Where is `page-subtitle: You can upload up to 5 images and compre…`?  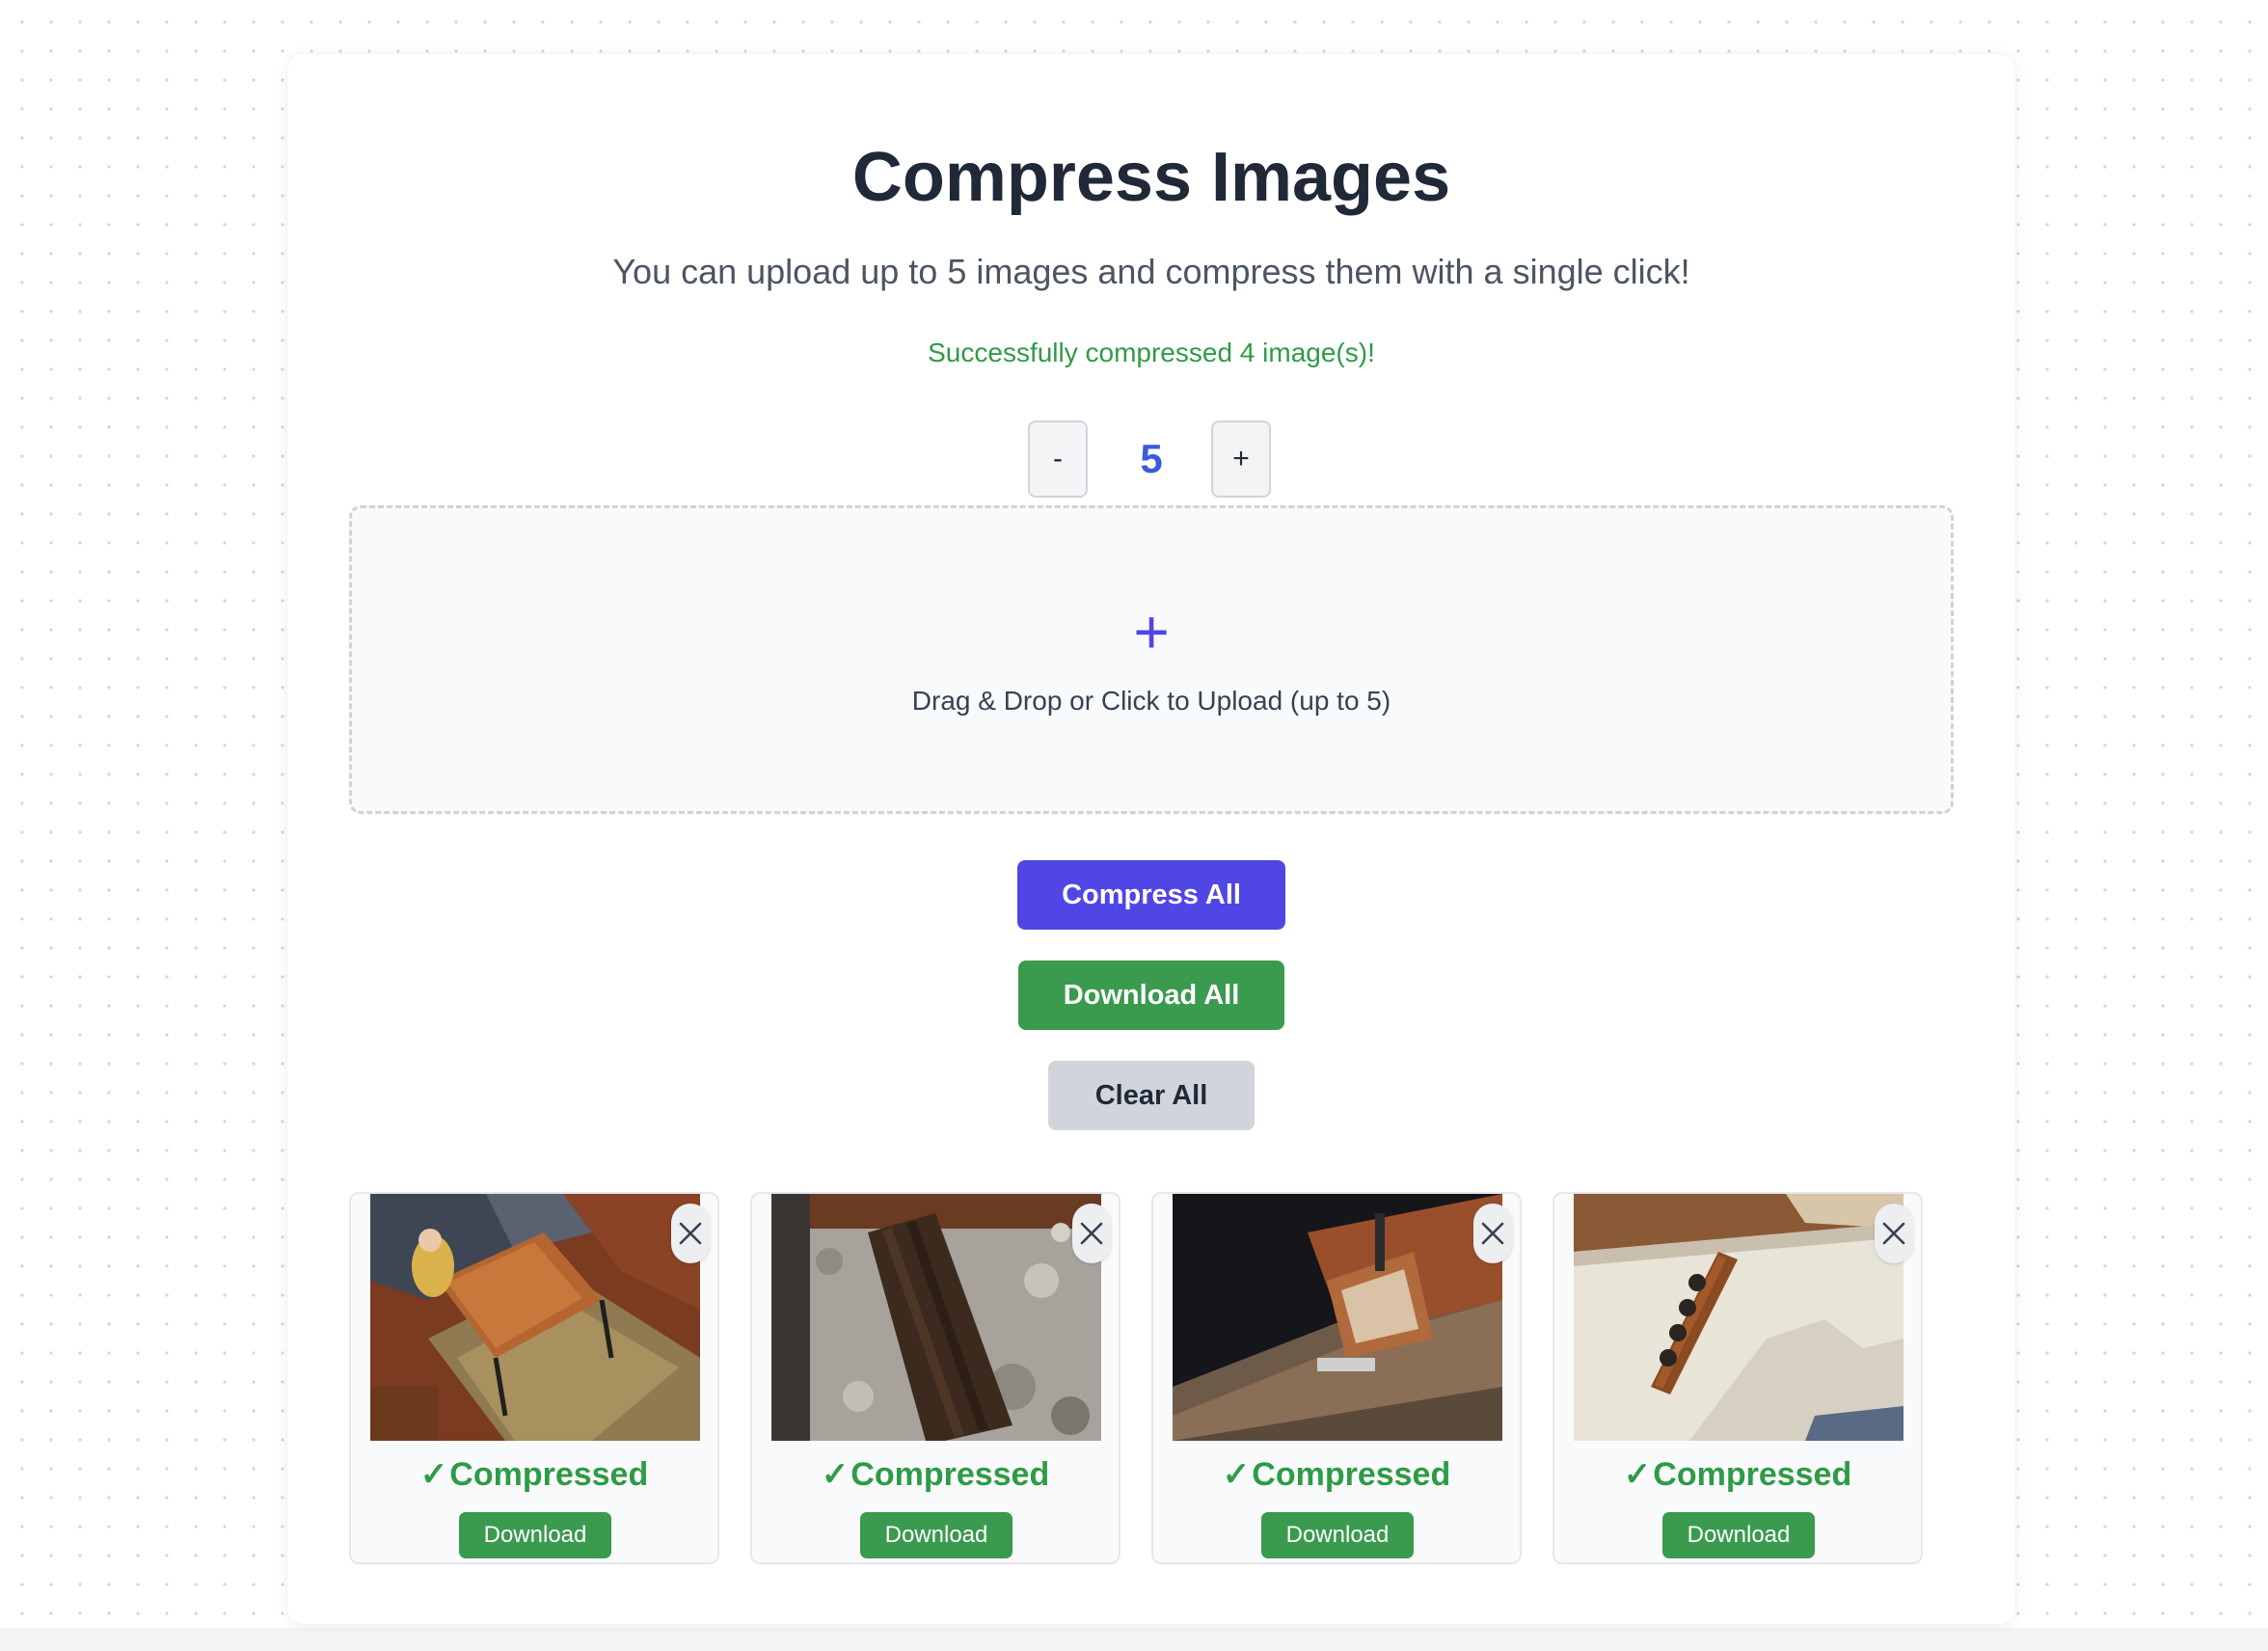 page-subtitle: You can upload up to 5 images and compre… is located at coordinates (1151, 271).